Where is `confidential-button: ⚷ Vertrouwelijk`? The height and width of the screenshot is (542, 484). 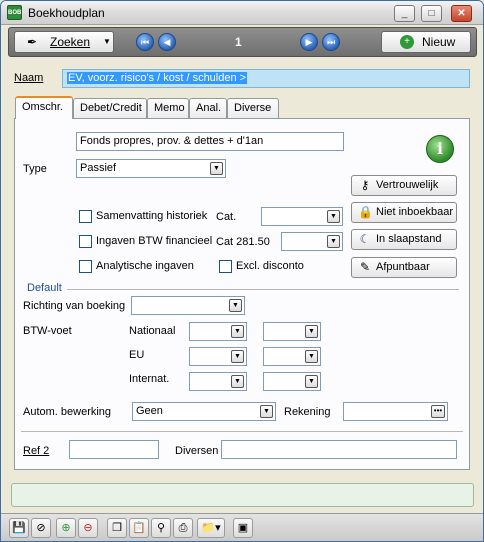 confidential-button: ⚷ Vertrouwelijk is located at coordinates (404, 185).